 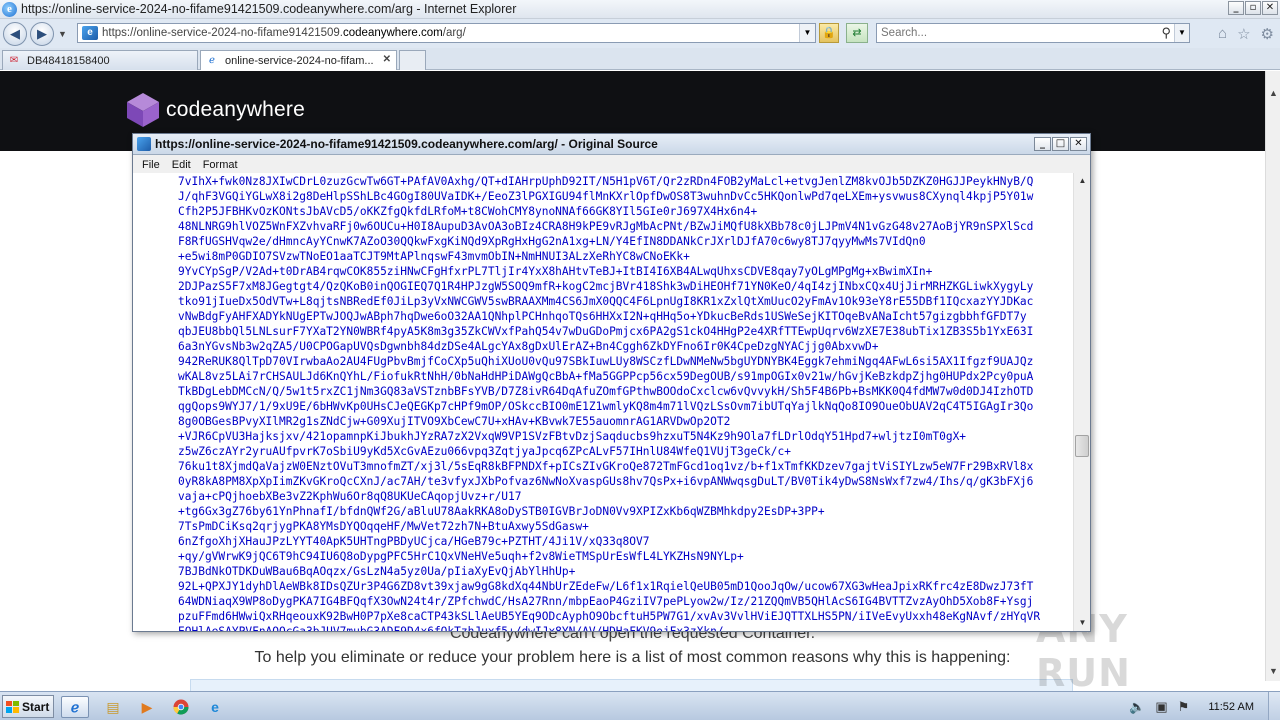 What do you see at coordinates (387, 59) in the screenshot?
I see `tab-close-icon: ✕` at bounding box center [387, 59].